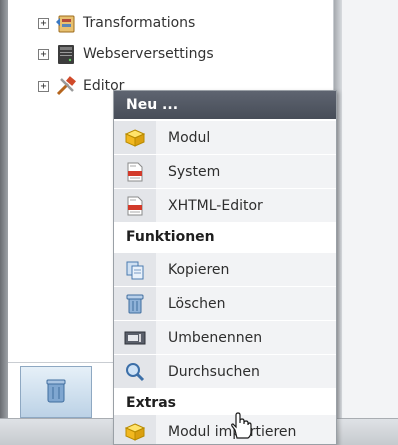 Image resolution: width=398 pixels, height=445 pixels. Describe the element at coordinates (214, 371) in the screenshot. I see `menu-item-label: Durchsuchen` at that location.